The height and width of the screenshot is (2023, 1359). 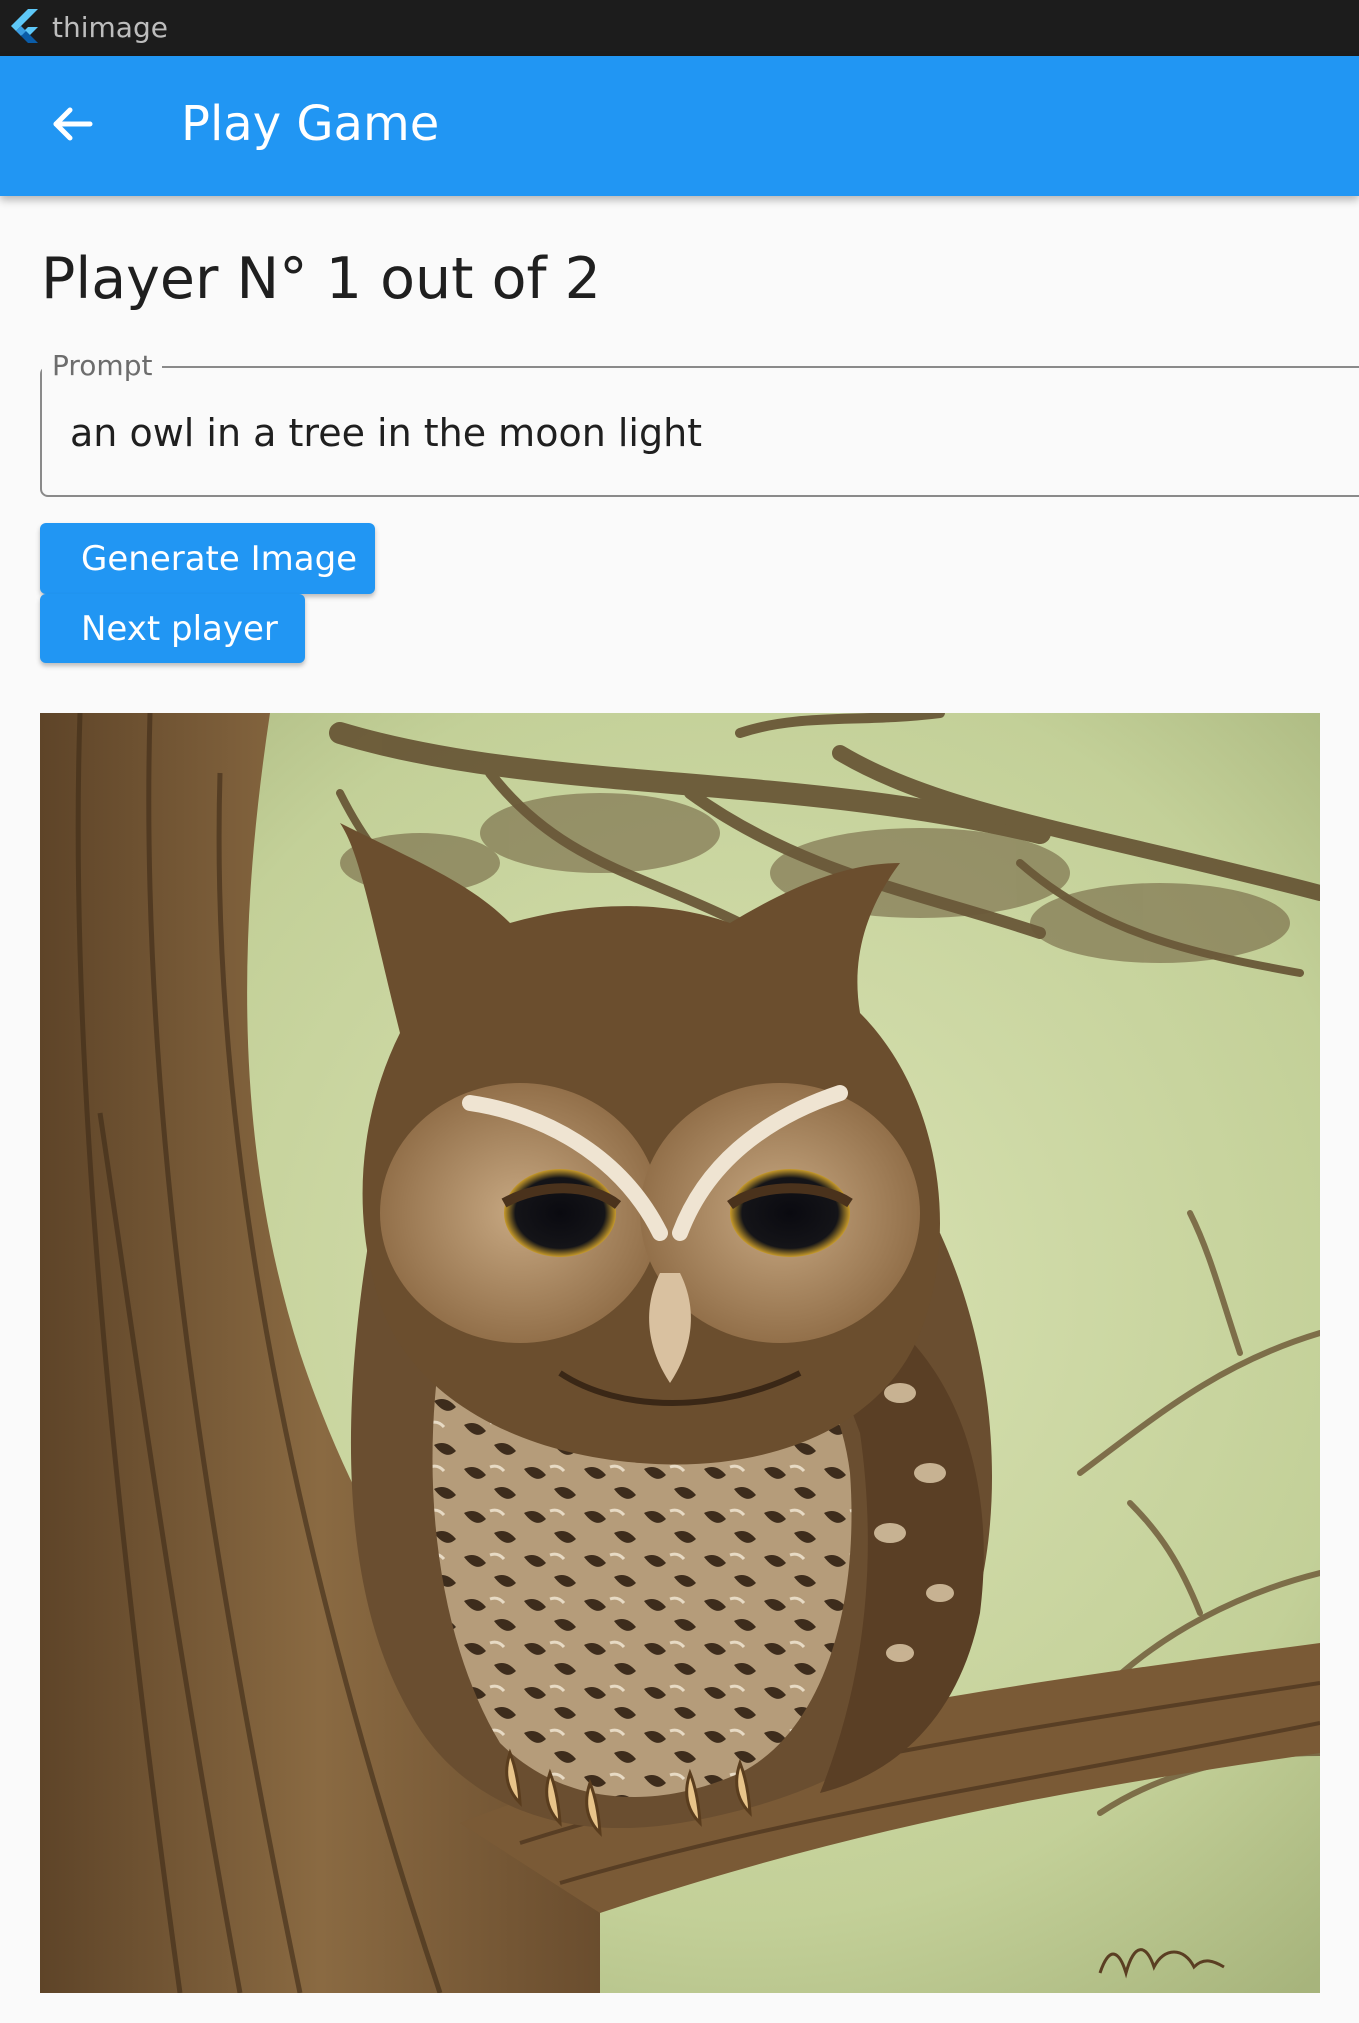 What do you see at coordinates (110, 27) in the screenshot?
I see `window-title: thimage` at bounding box center [110, 27].